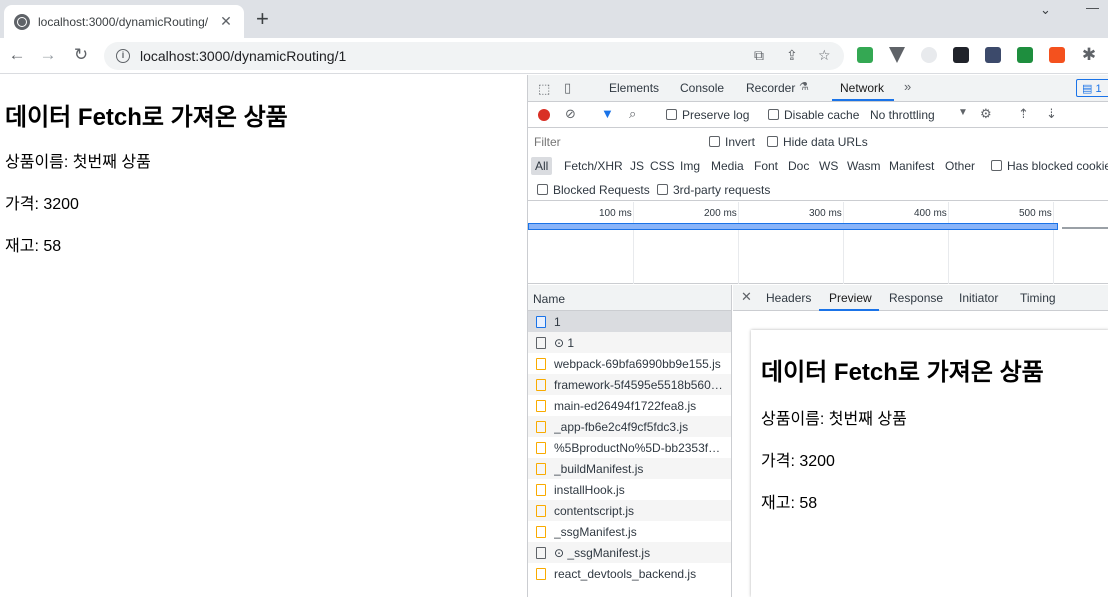  Describe the element at coordinates (850, 298) in the screenshot. I see `detail-tab-preview: Preview` at that location.